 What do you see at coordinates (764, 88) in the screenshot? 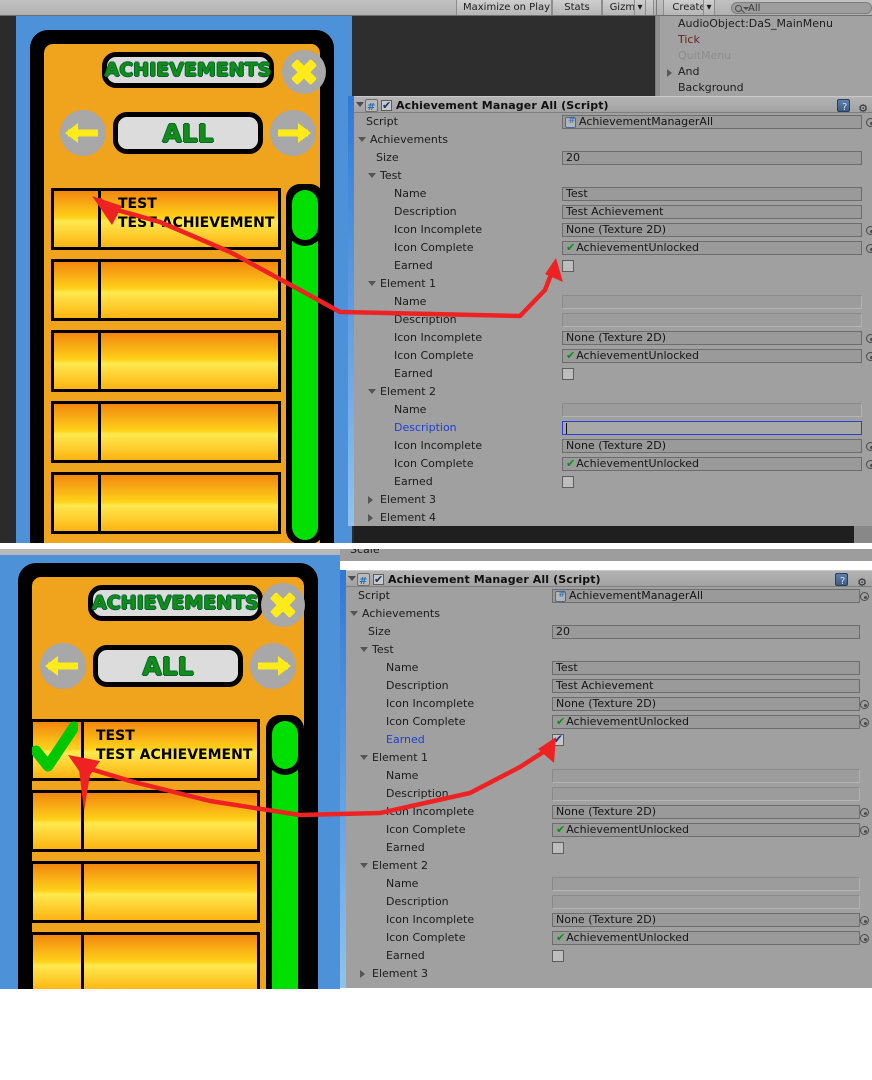
I see `hierarchy-item-4: Background` at bounding box center [764, 88].